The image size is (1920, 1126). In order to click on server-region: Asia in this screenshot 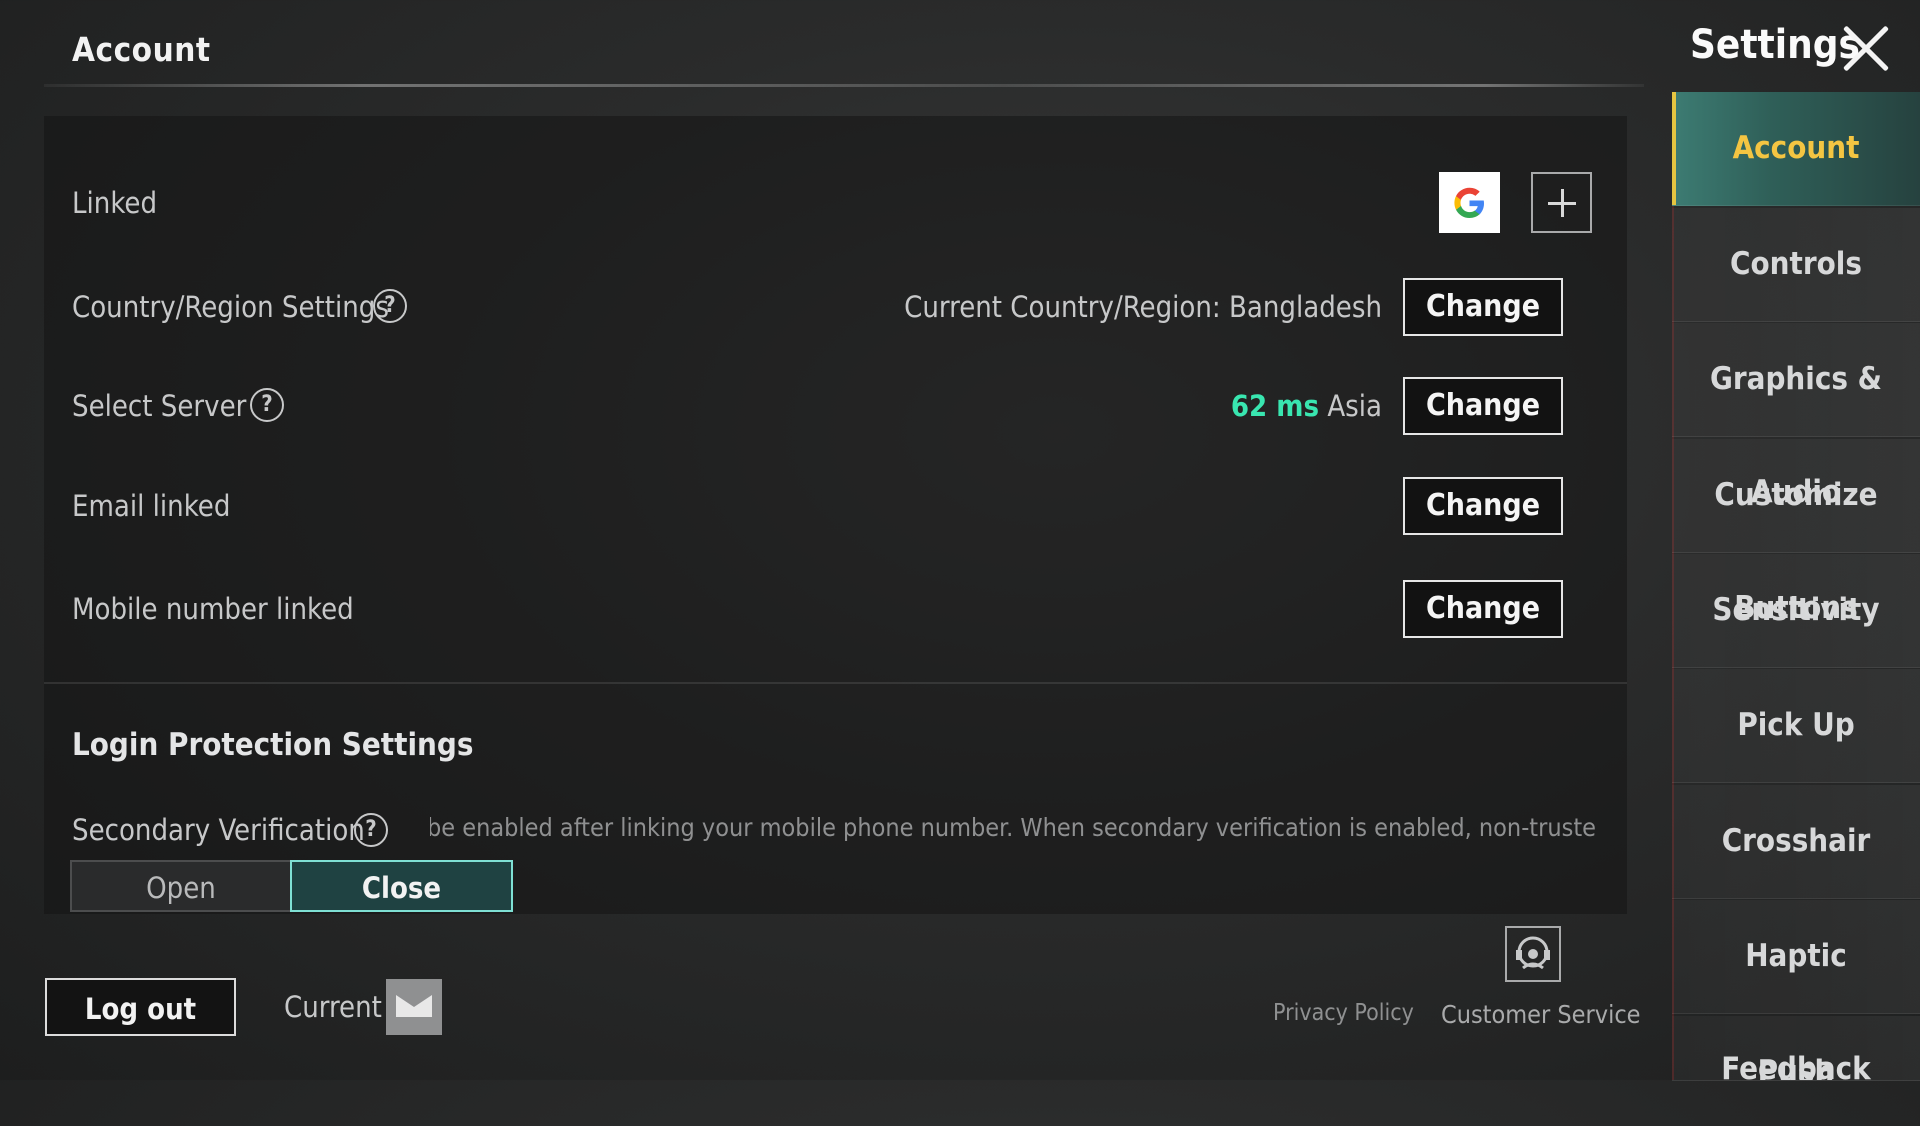, I will do `click(1354, 406)`.